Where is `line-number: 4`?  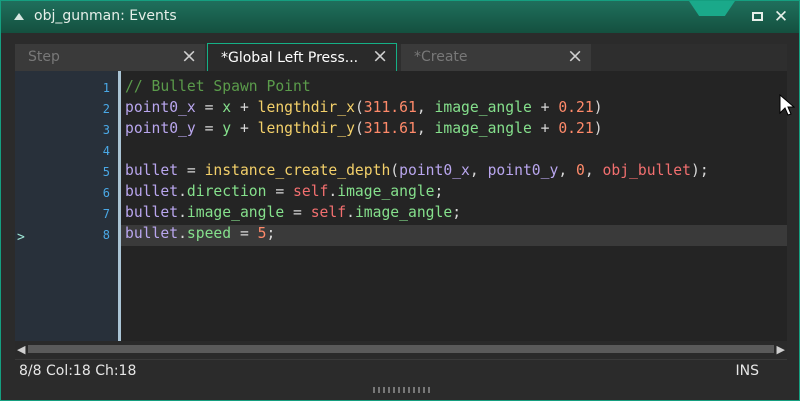 line-number: 4 is located at coordinates (106, 151).